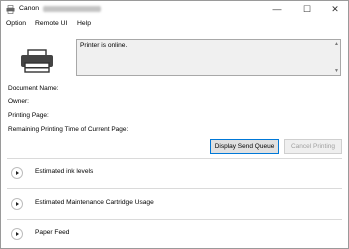 The width and height of the screenshot is (349, 249). What do you see at coordinates (336, 44) in the screenshot?
I see `scroll-up-icon: ▲` at bounding box center [336, 44].